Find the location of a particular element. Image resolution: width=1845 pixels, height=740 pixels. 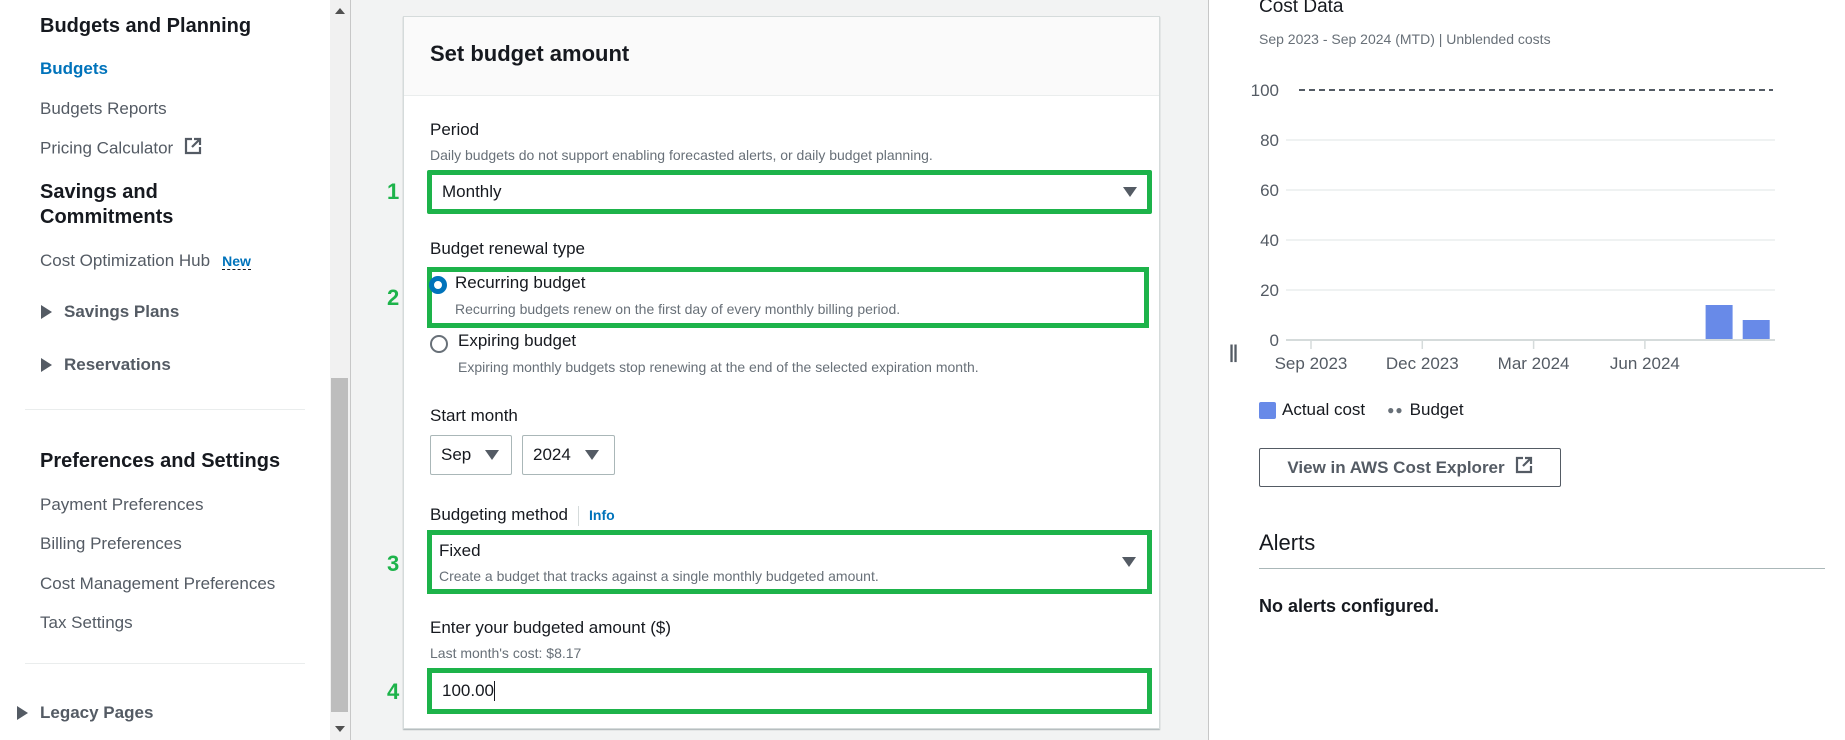

y-tick-label: 60 is located at coordinates (1269, 190).